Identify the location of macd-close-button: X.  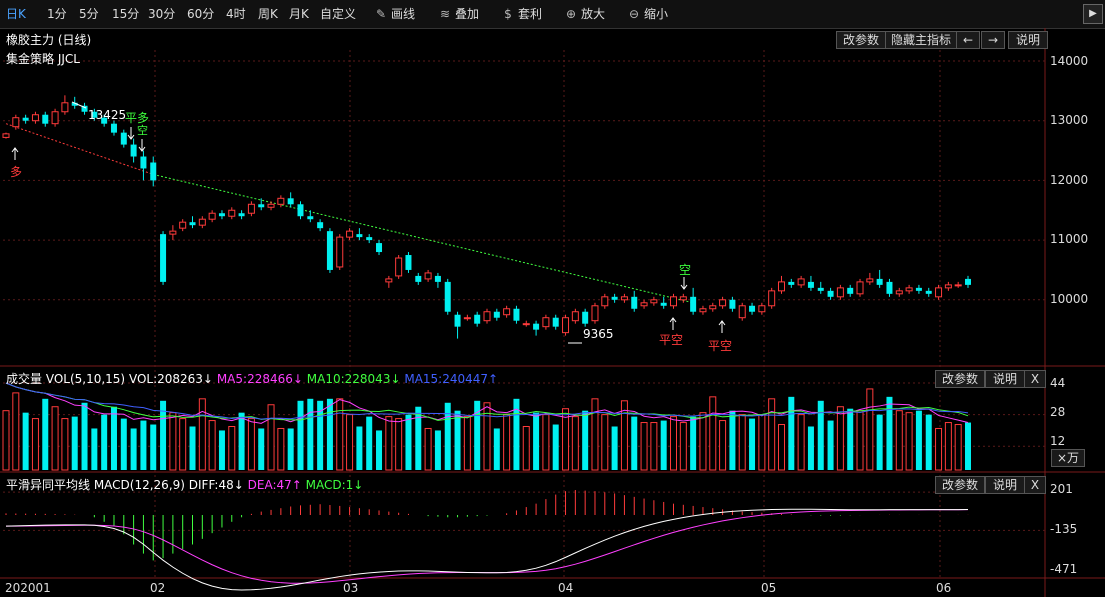
(1035, 485).